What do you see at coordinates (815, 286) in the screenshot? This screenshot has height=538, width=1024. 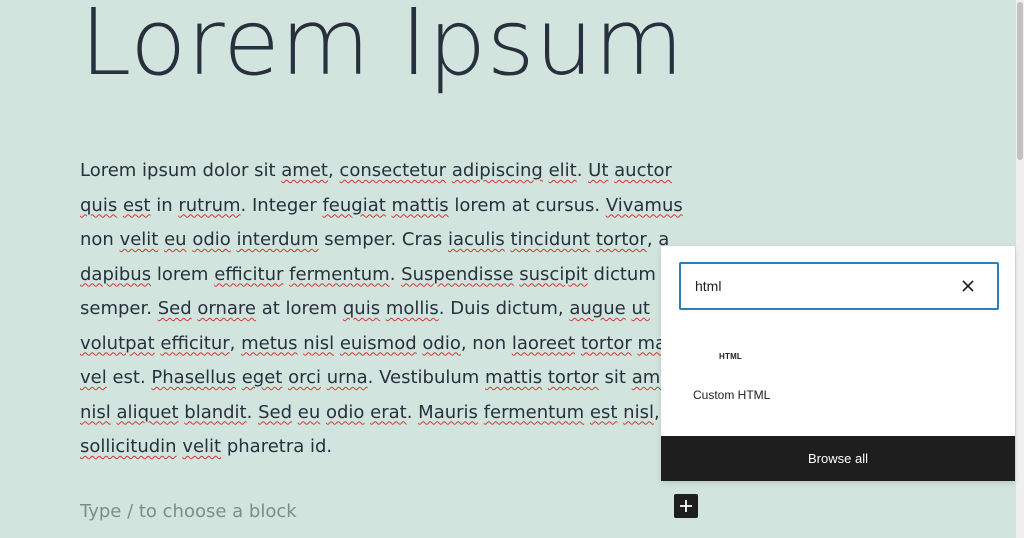 I see `block-search-input` at bounding box center [815, 286].